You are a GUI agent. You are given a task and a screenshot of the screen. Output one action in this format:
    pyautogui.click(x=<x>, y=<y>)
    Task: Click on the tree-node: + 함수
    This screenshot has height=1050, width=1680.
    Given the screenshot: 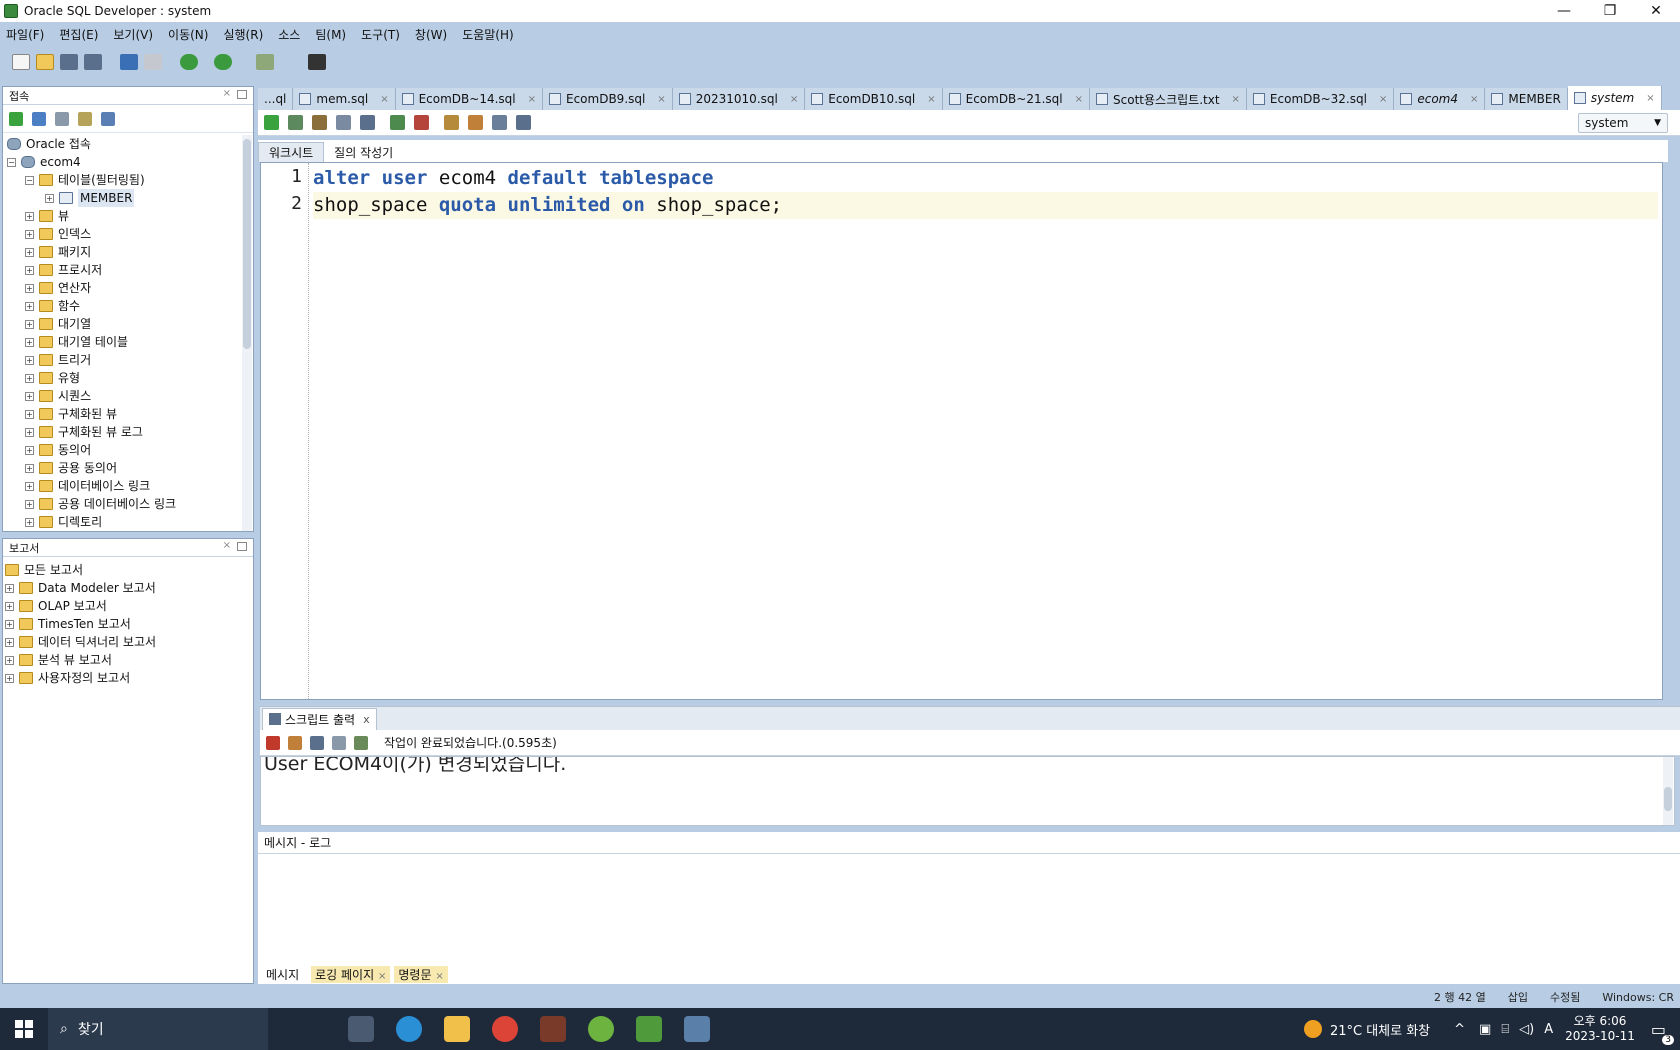 What is the action you would take?
    pyautogui.click(x=130, y=306)
    